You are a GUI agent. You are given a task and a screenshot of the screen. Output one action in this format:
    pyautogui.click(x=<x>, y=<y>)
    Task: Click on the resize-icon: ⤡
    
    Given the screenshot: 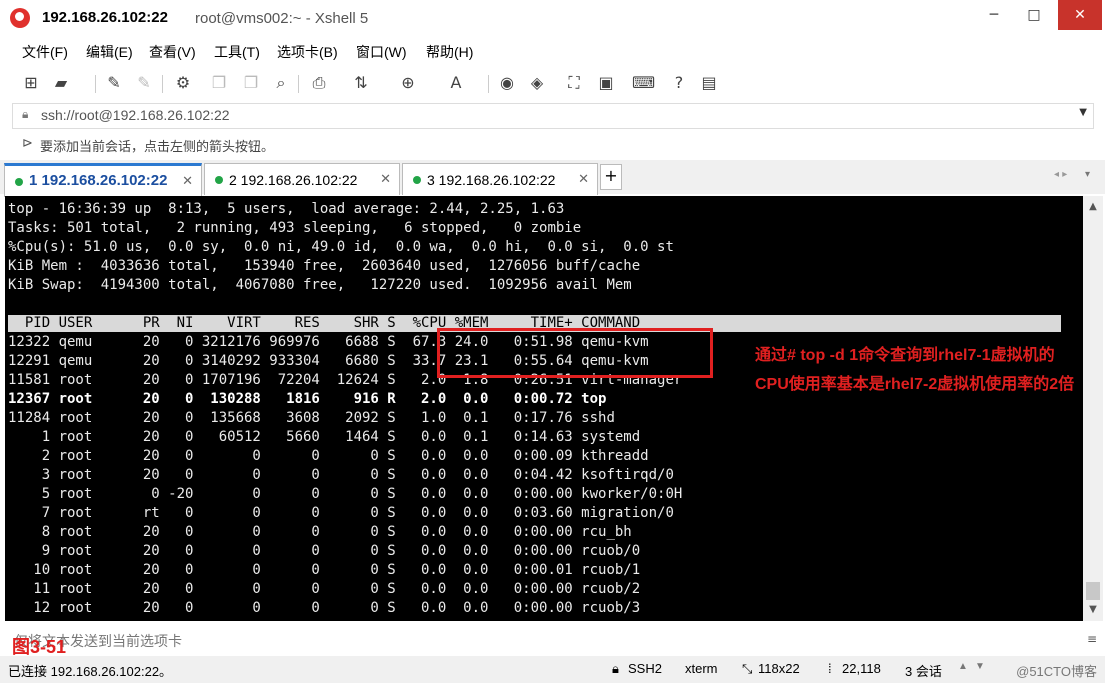 What is the action you would take?
    pyautogui.click(x=747, y=668)
    